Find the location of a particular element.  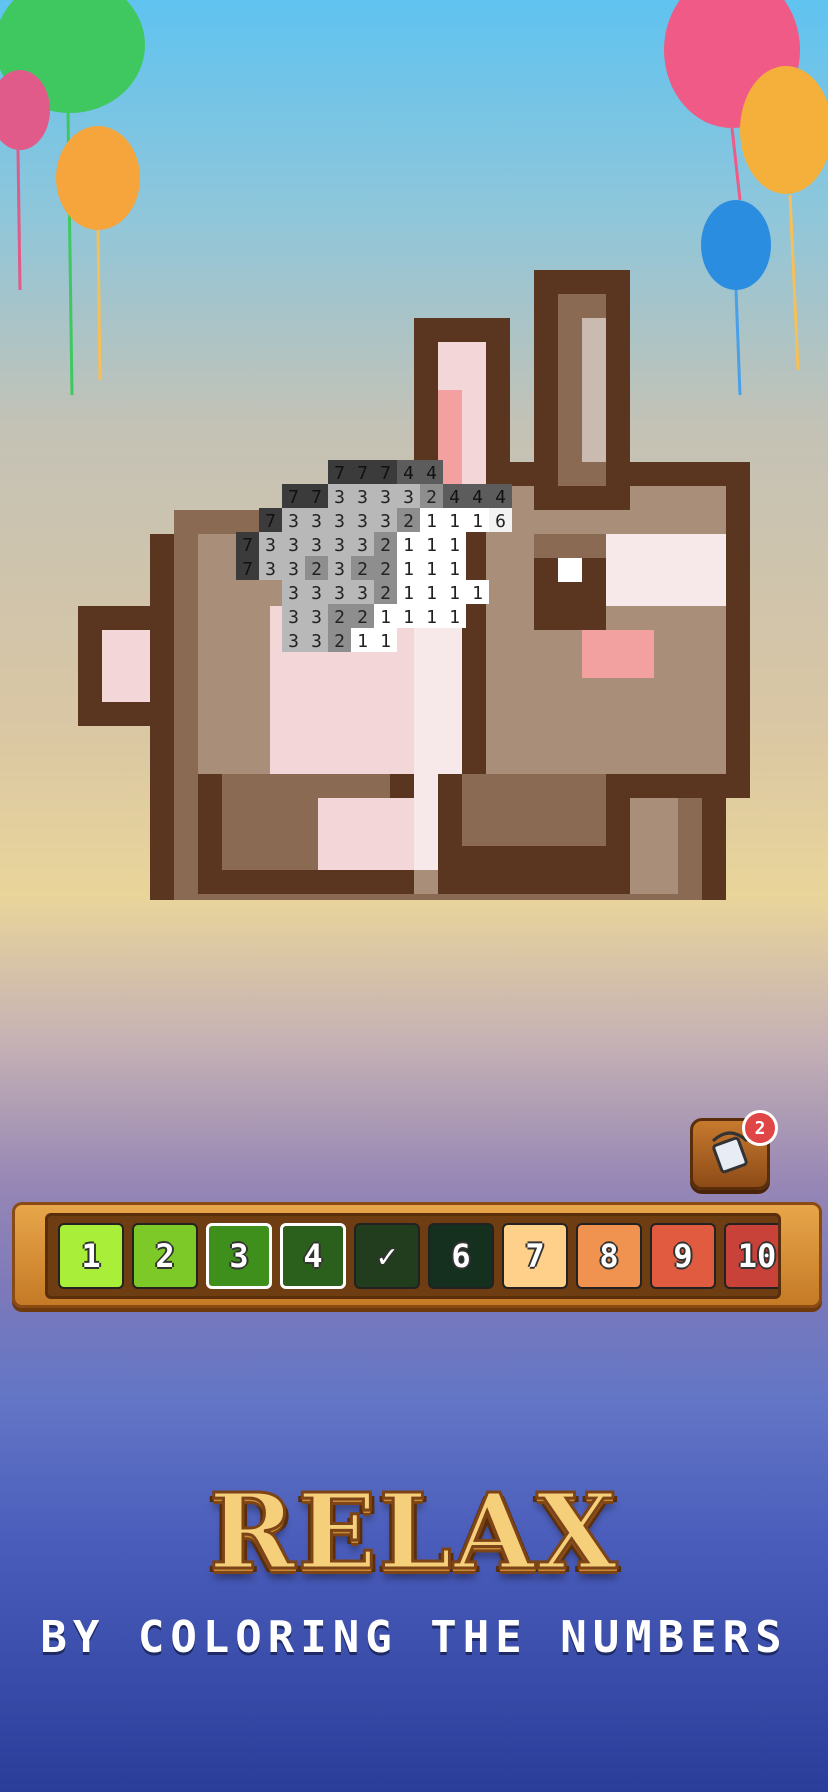

palette-swatch-8: 8 is located at coordinates (609, 1256).